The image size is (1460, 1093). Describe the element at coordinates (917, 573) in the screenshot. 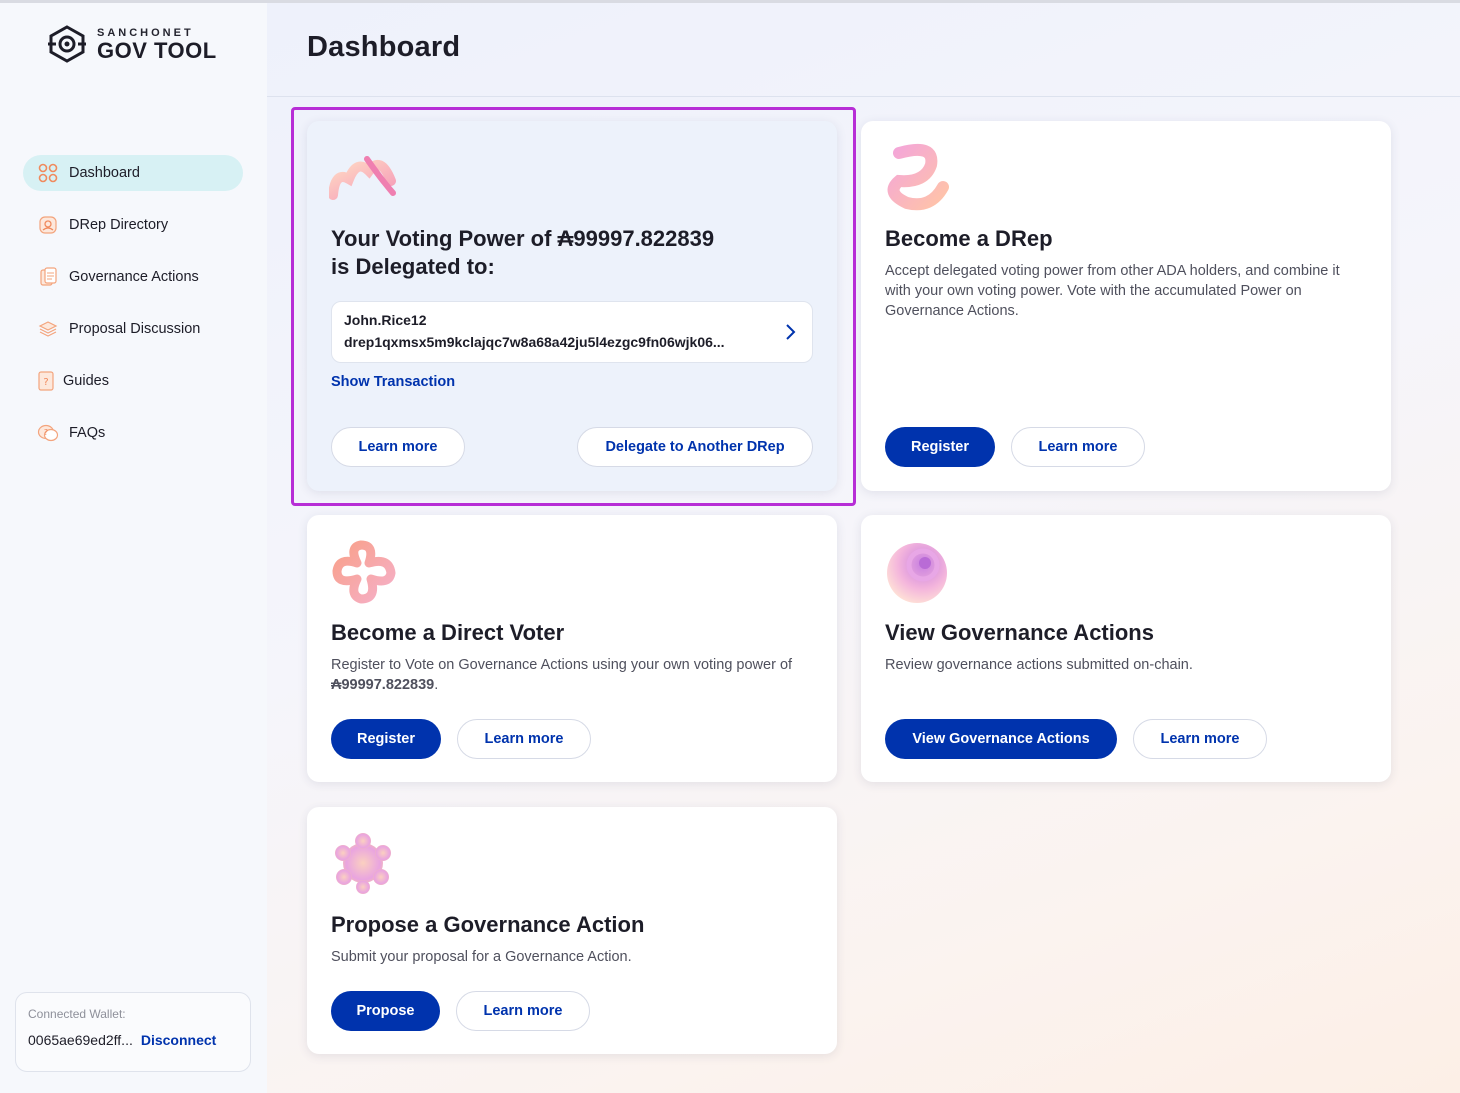

I see `governance-sphere-image` at that location.